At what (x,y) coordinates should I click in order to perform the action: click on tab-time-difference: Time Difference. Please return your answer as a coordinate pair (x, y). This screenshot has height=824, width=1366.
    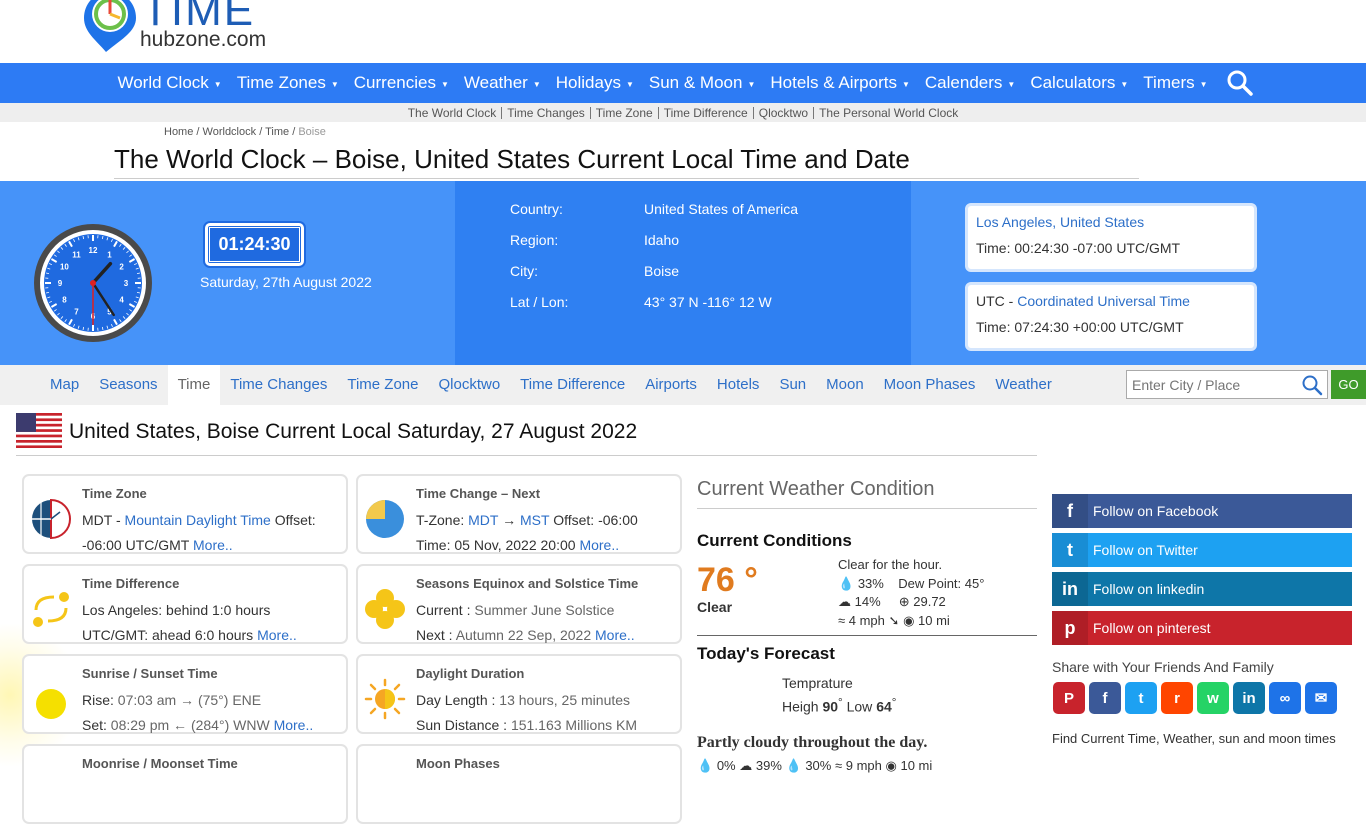
    Looking at the image, I should click on (572, 385).